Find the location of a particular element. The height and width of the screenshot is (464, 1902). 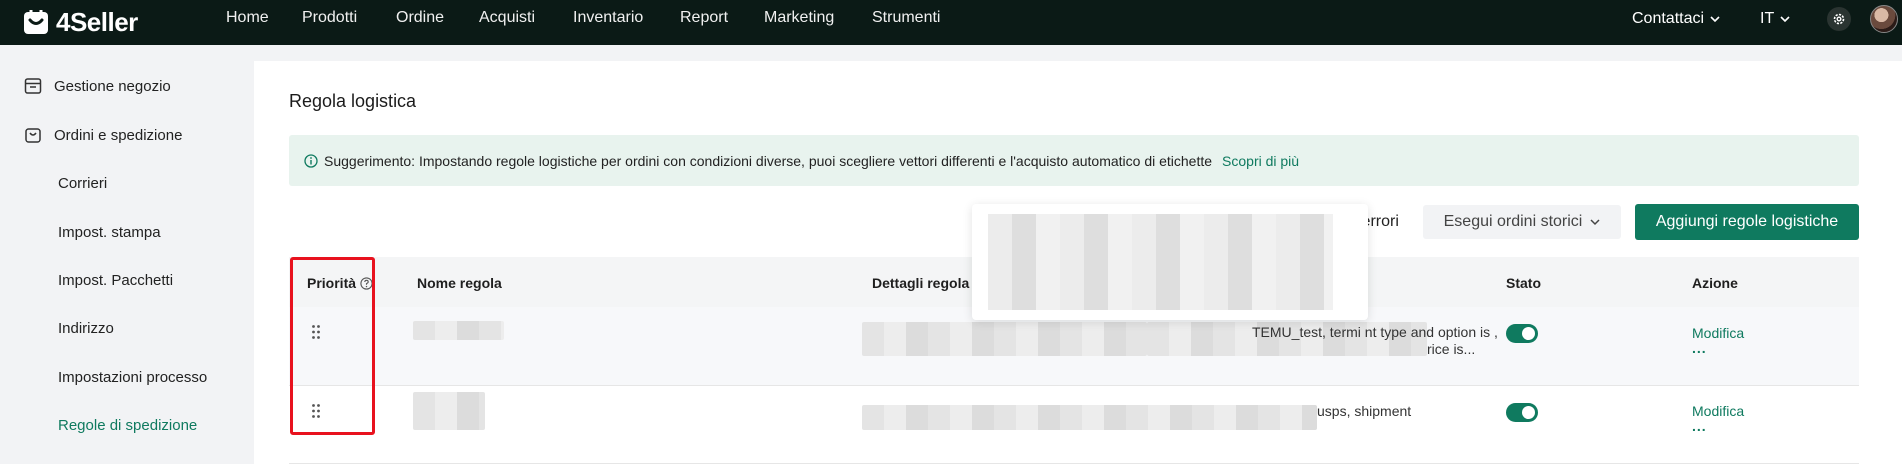

contact-menu: Contattaci is located at coordinates (1676, 19).